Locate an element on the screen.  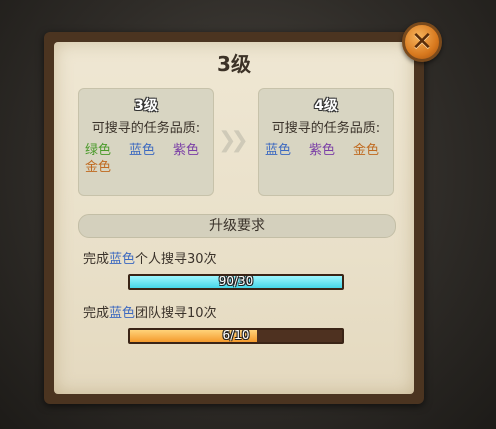
task-2-prefix: 完成 is located at coordinates (96, 313).